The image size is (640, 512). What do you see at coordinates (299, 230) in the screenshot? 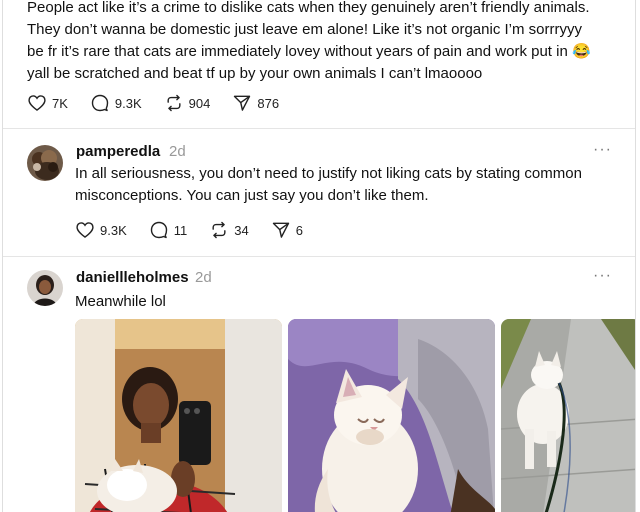
I see `share-count: 6` at bounding box center [299, 230].